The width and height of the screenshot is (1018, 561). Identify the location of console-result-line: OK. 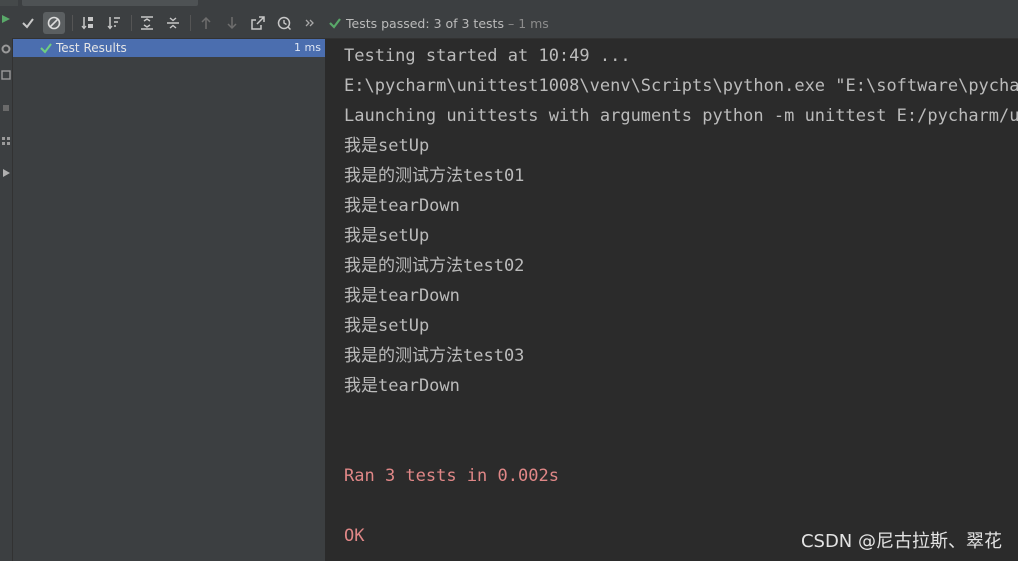
(354, 536).